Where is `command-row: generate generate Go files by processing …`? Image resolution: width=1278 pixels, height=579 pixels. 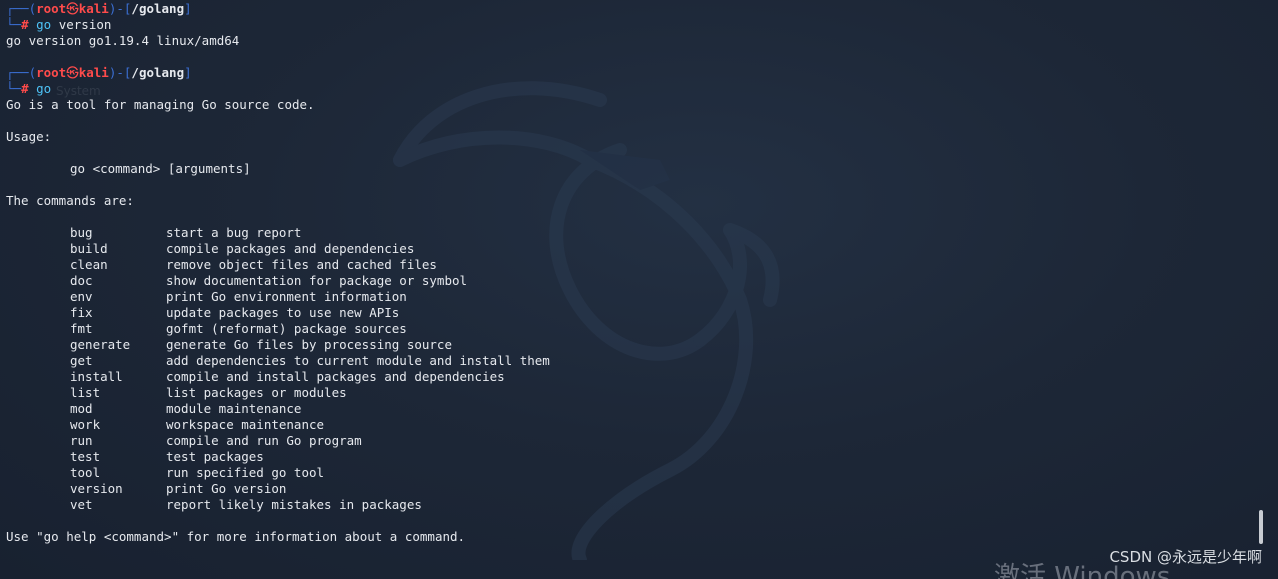 command-row: generate generate Go files by processing … is located at coordinates (627, 345).